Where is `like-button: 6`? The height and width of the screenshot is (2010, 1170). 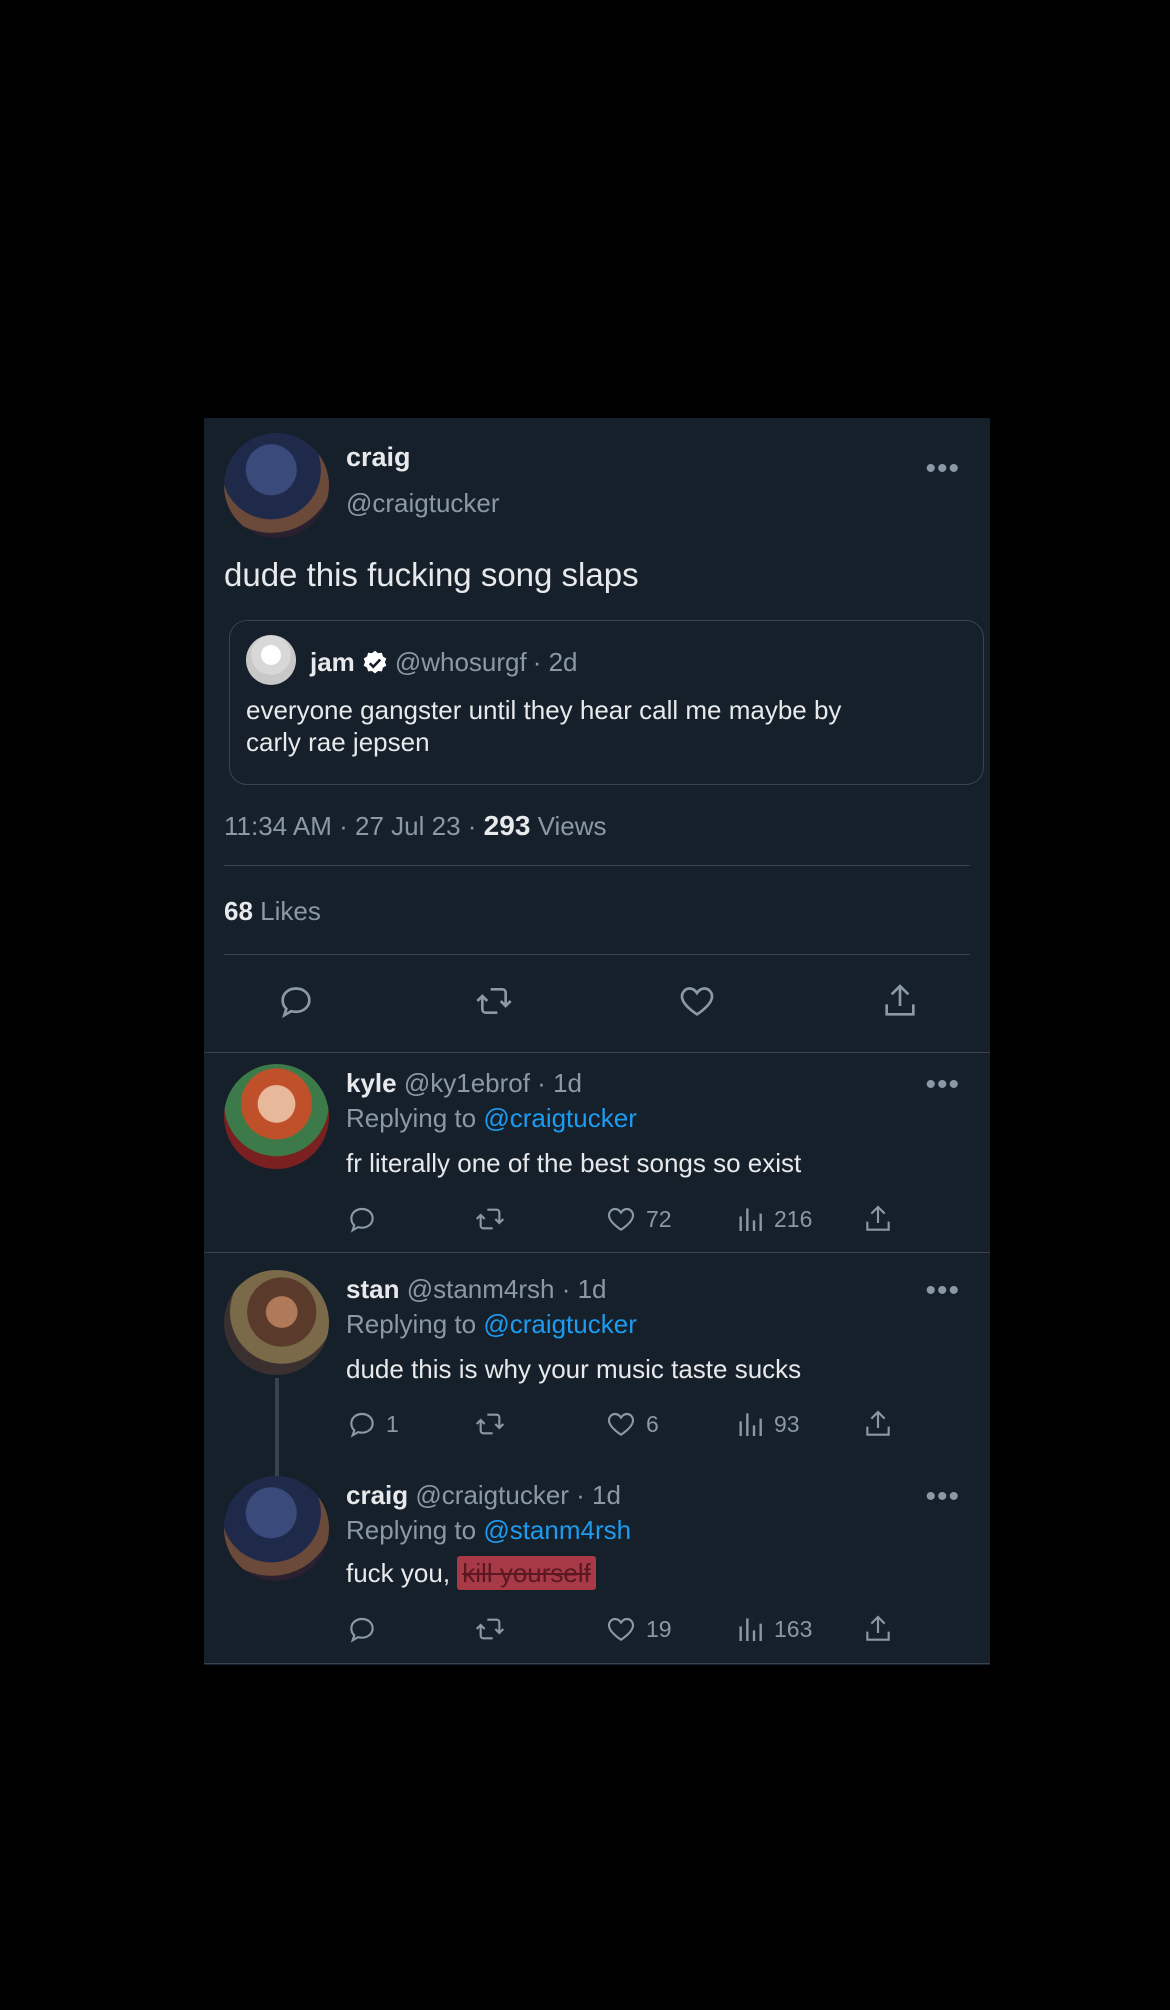 like-button: 6 is located at coordinates (631, 1424).